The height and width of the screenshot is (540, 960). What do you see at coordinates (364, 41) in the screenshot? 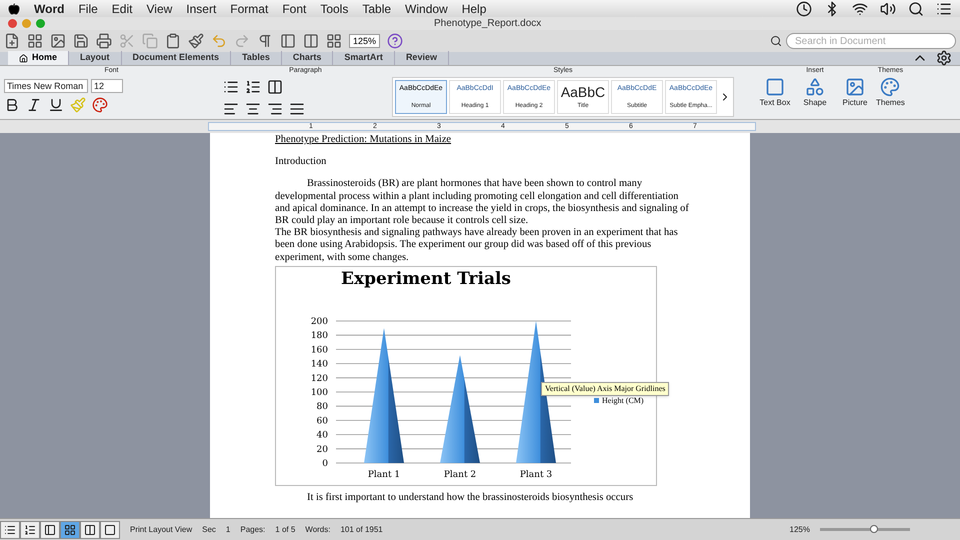
I see `zoom-field: 125%` at bounding box center [364, 41].